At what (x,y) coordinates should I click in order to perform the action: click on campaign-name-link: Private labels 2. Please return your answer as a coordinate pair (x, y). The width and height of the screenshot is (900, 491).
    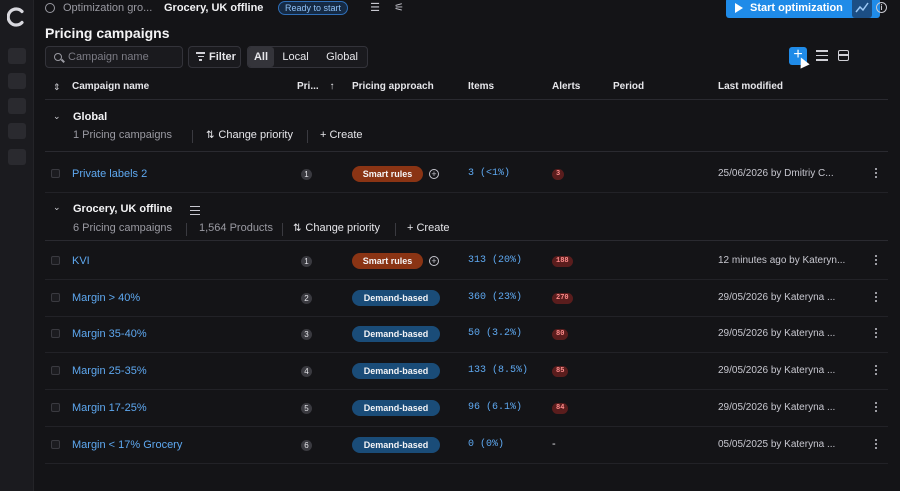
    Looking at the image, I should click on (109, 174).